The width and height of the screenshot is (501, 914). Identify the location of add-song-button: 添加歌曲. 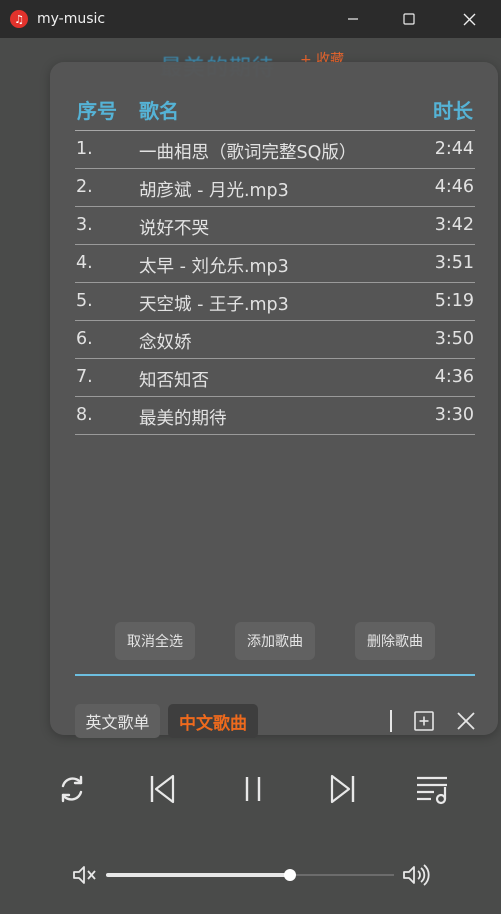
(275, 641).